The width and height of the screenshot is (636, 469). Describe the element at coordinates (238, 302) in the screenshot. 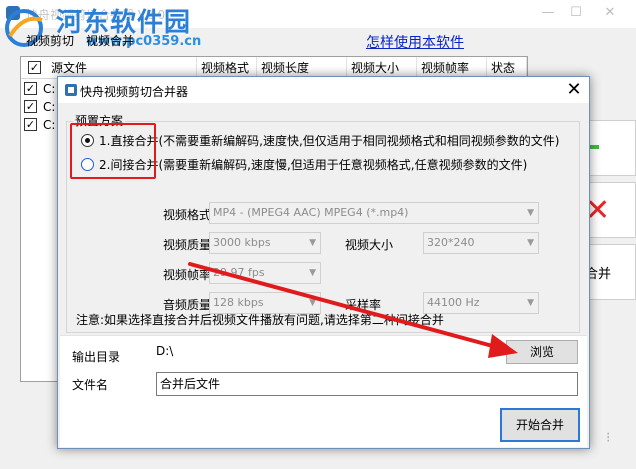

I see `audio-quality-value: 128 kbps` at that location.